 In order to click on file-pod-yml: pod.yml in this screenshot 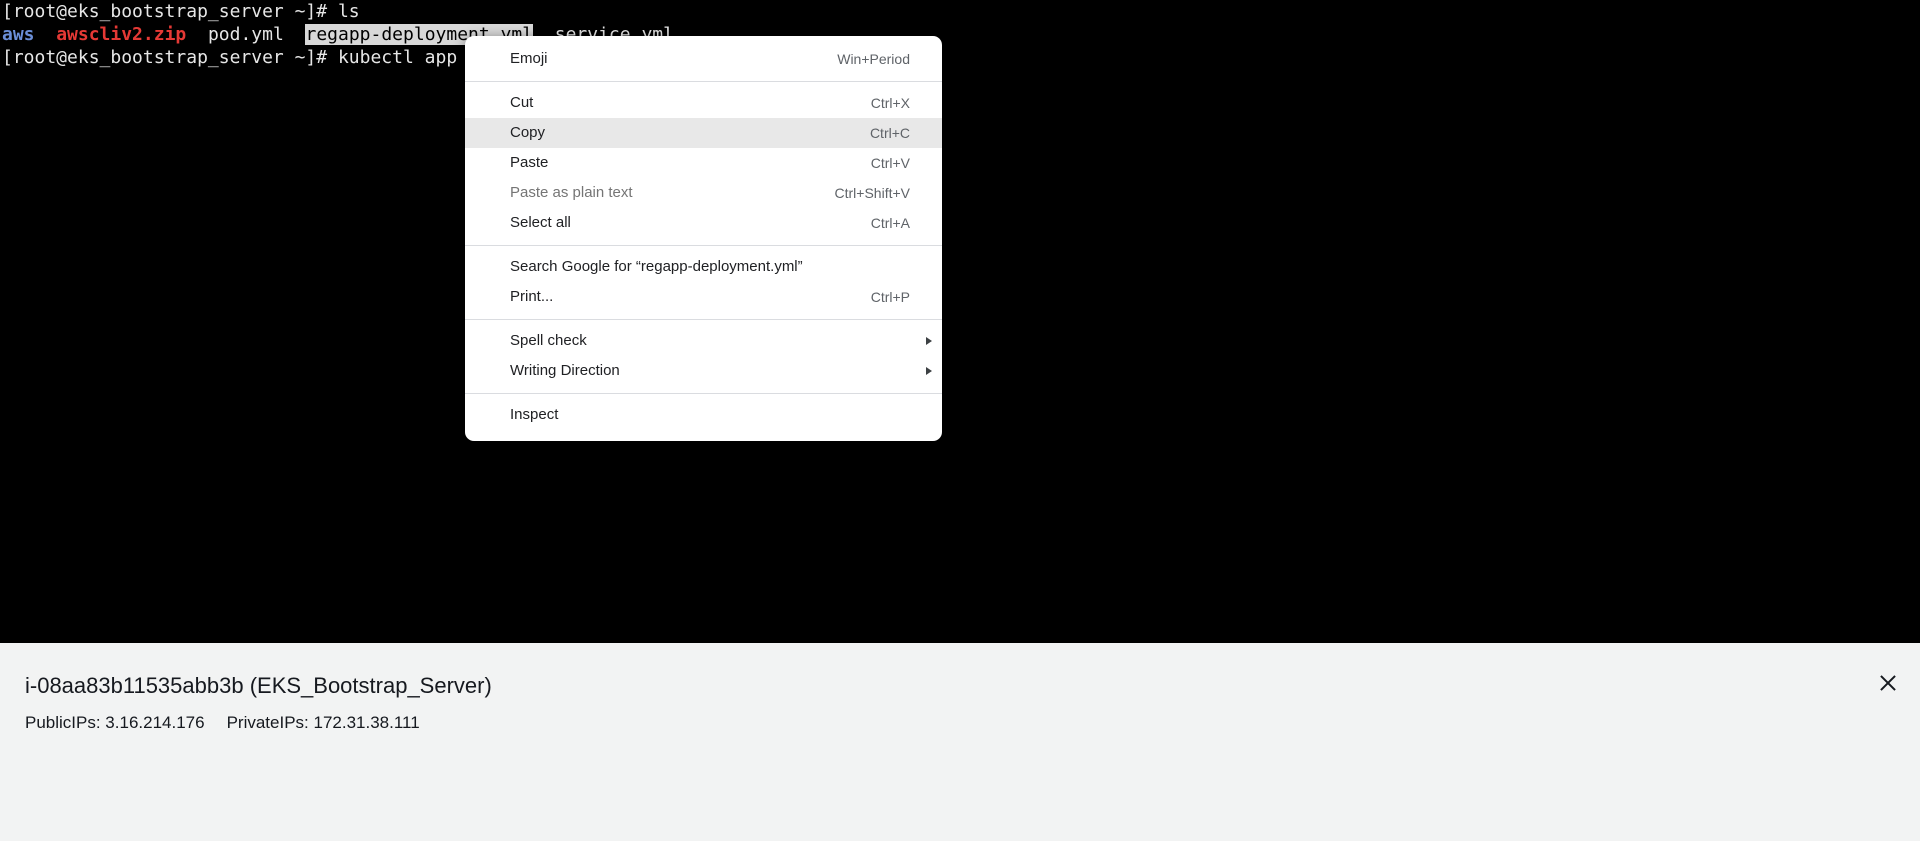, I will do `click(245, 34)`.